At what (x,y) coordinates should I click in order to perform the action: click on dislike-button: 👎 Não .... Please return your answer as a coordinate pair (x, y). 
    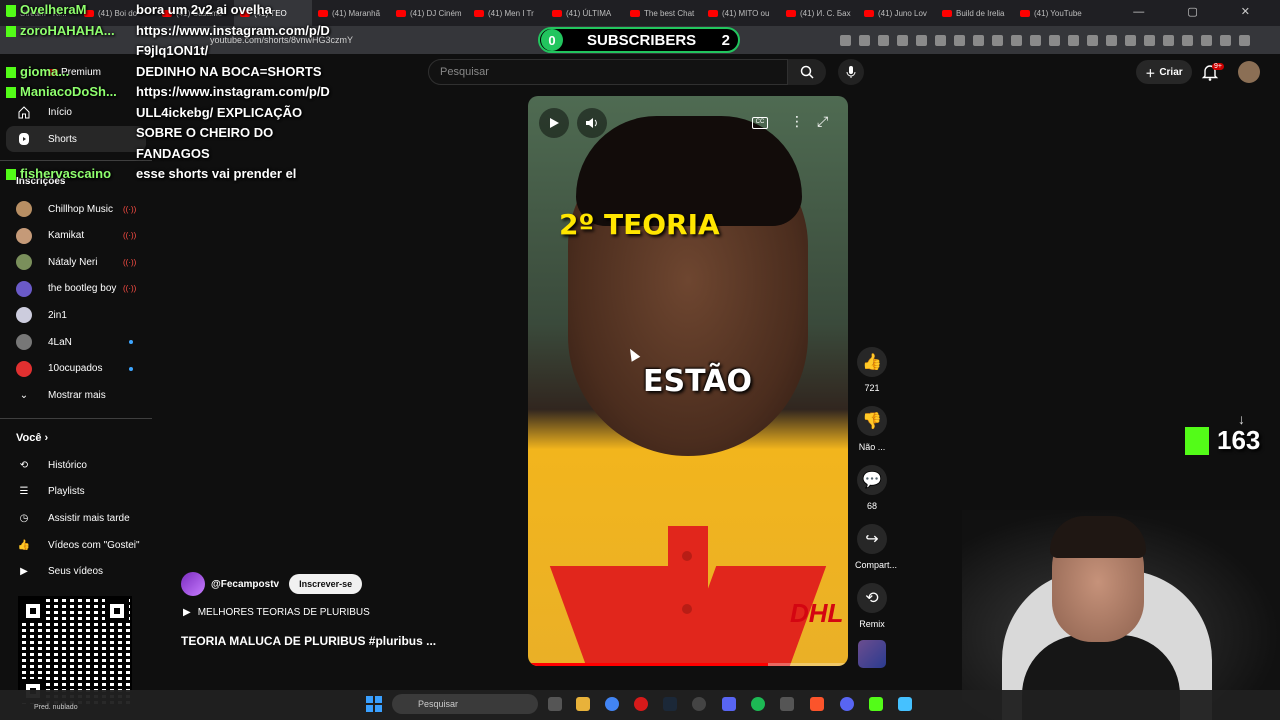
    Looking at the image, I should click on (872, 429).